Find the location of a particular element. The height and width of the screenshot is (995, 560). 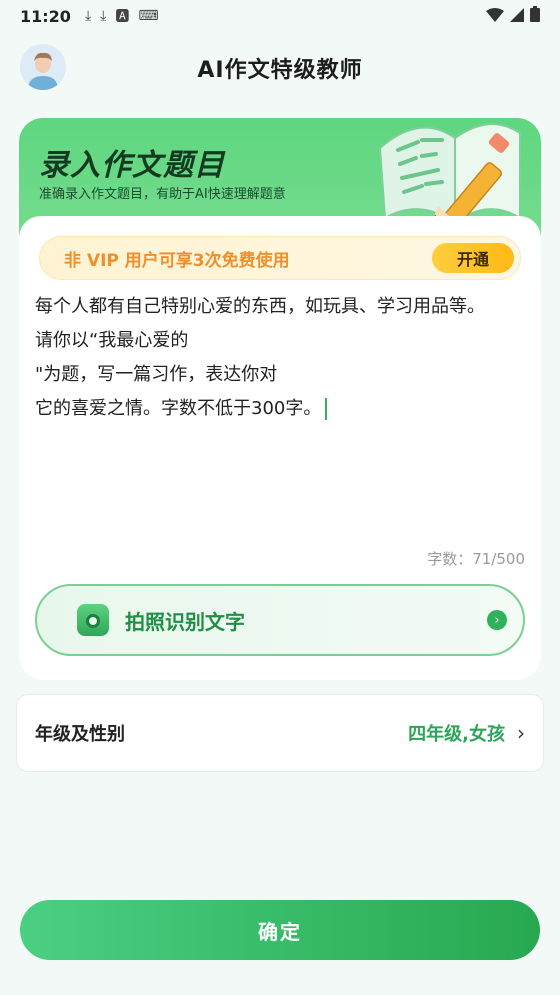

grade-label: 年级及性别 is located at coordinates (80, 734).